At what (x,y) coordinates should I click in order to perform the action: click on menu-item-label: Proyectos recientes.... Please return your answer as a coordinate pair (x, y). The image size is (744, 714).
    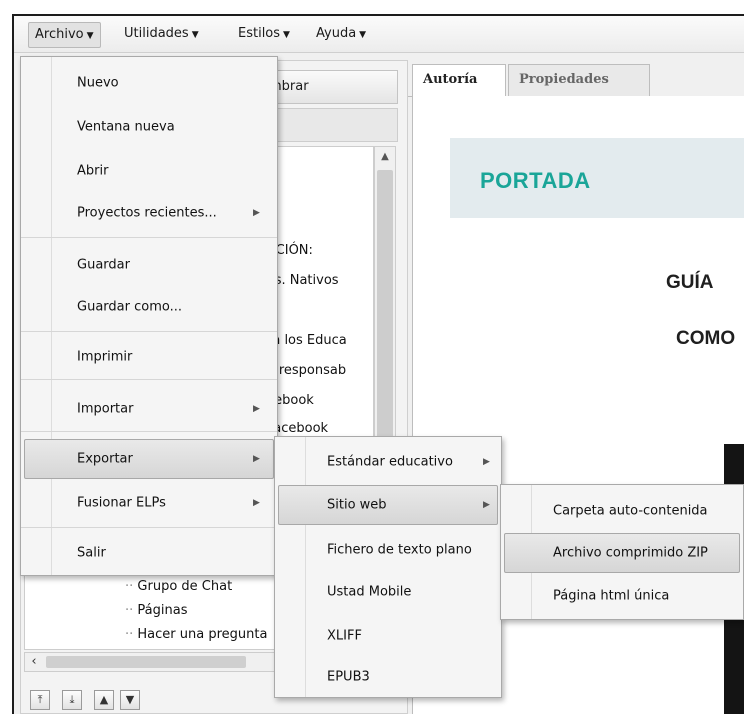
    Looking at the image, I should click on (147, 213).